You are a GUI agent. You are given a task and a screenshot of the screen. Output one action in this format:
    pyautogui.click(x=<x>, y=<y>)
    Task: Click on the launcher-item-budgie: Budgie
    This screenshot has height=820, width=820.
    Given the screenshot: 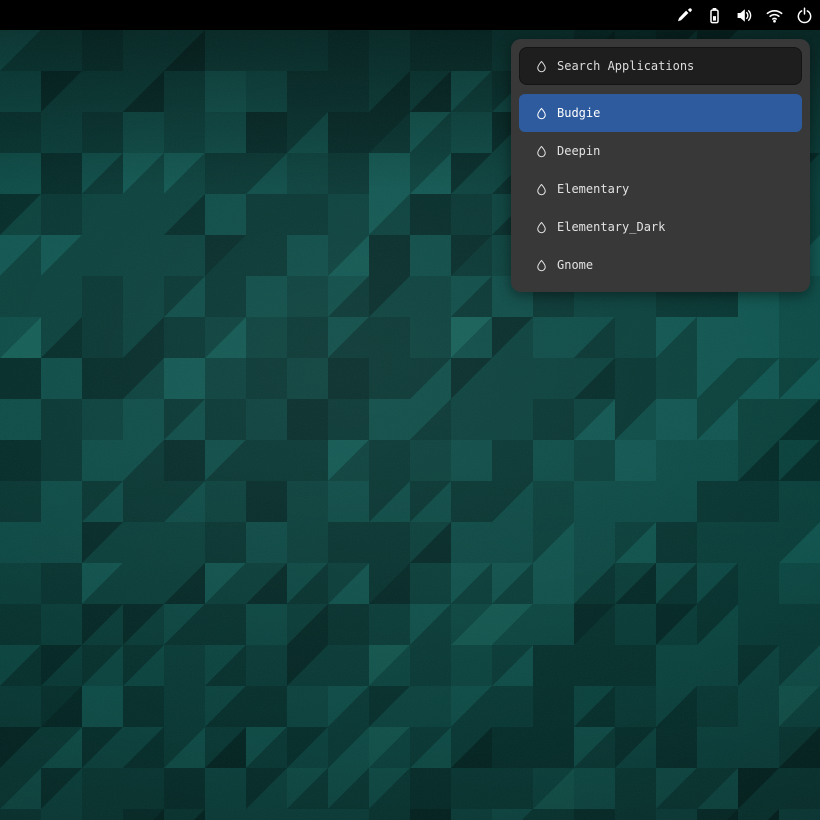 What is the action you would take?
    pyautogui.click(x=660, y=113)
    